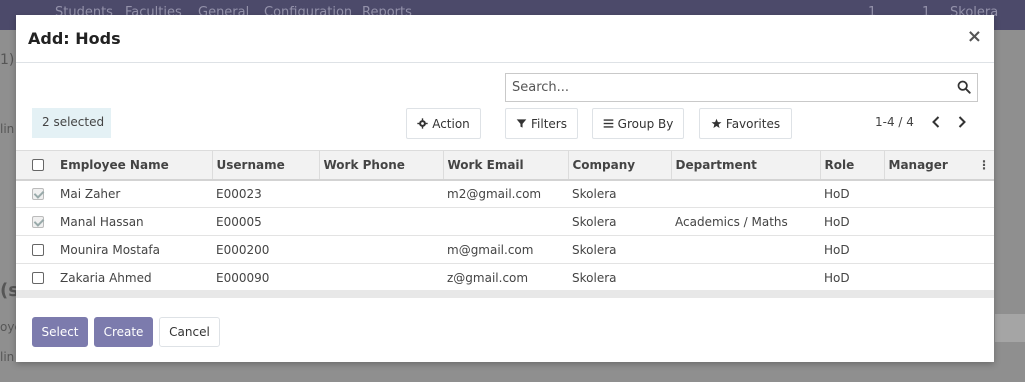  Describe the element at coordinates (505, 39) in the screenshot. I see `dialog-header: Add: Hods ×` at that location.